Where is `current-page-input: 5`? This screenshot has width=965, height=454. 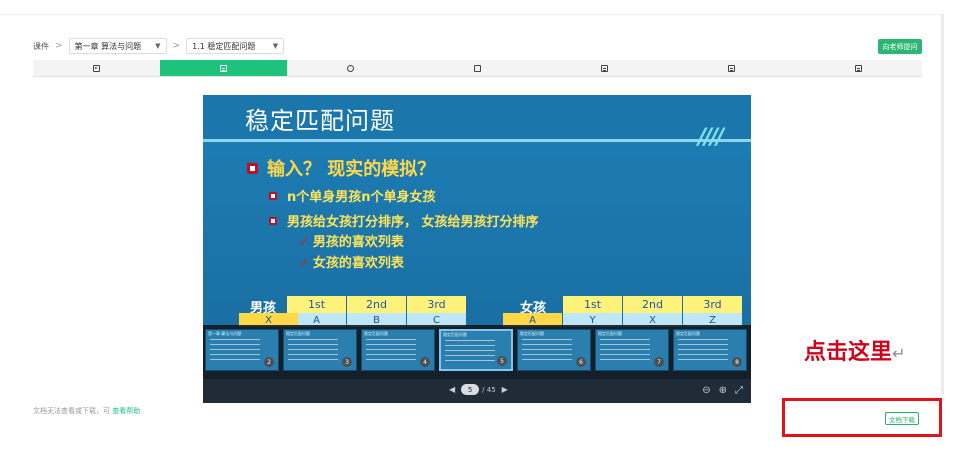 current-page-input: 5 is located at coordinates (470, 389).